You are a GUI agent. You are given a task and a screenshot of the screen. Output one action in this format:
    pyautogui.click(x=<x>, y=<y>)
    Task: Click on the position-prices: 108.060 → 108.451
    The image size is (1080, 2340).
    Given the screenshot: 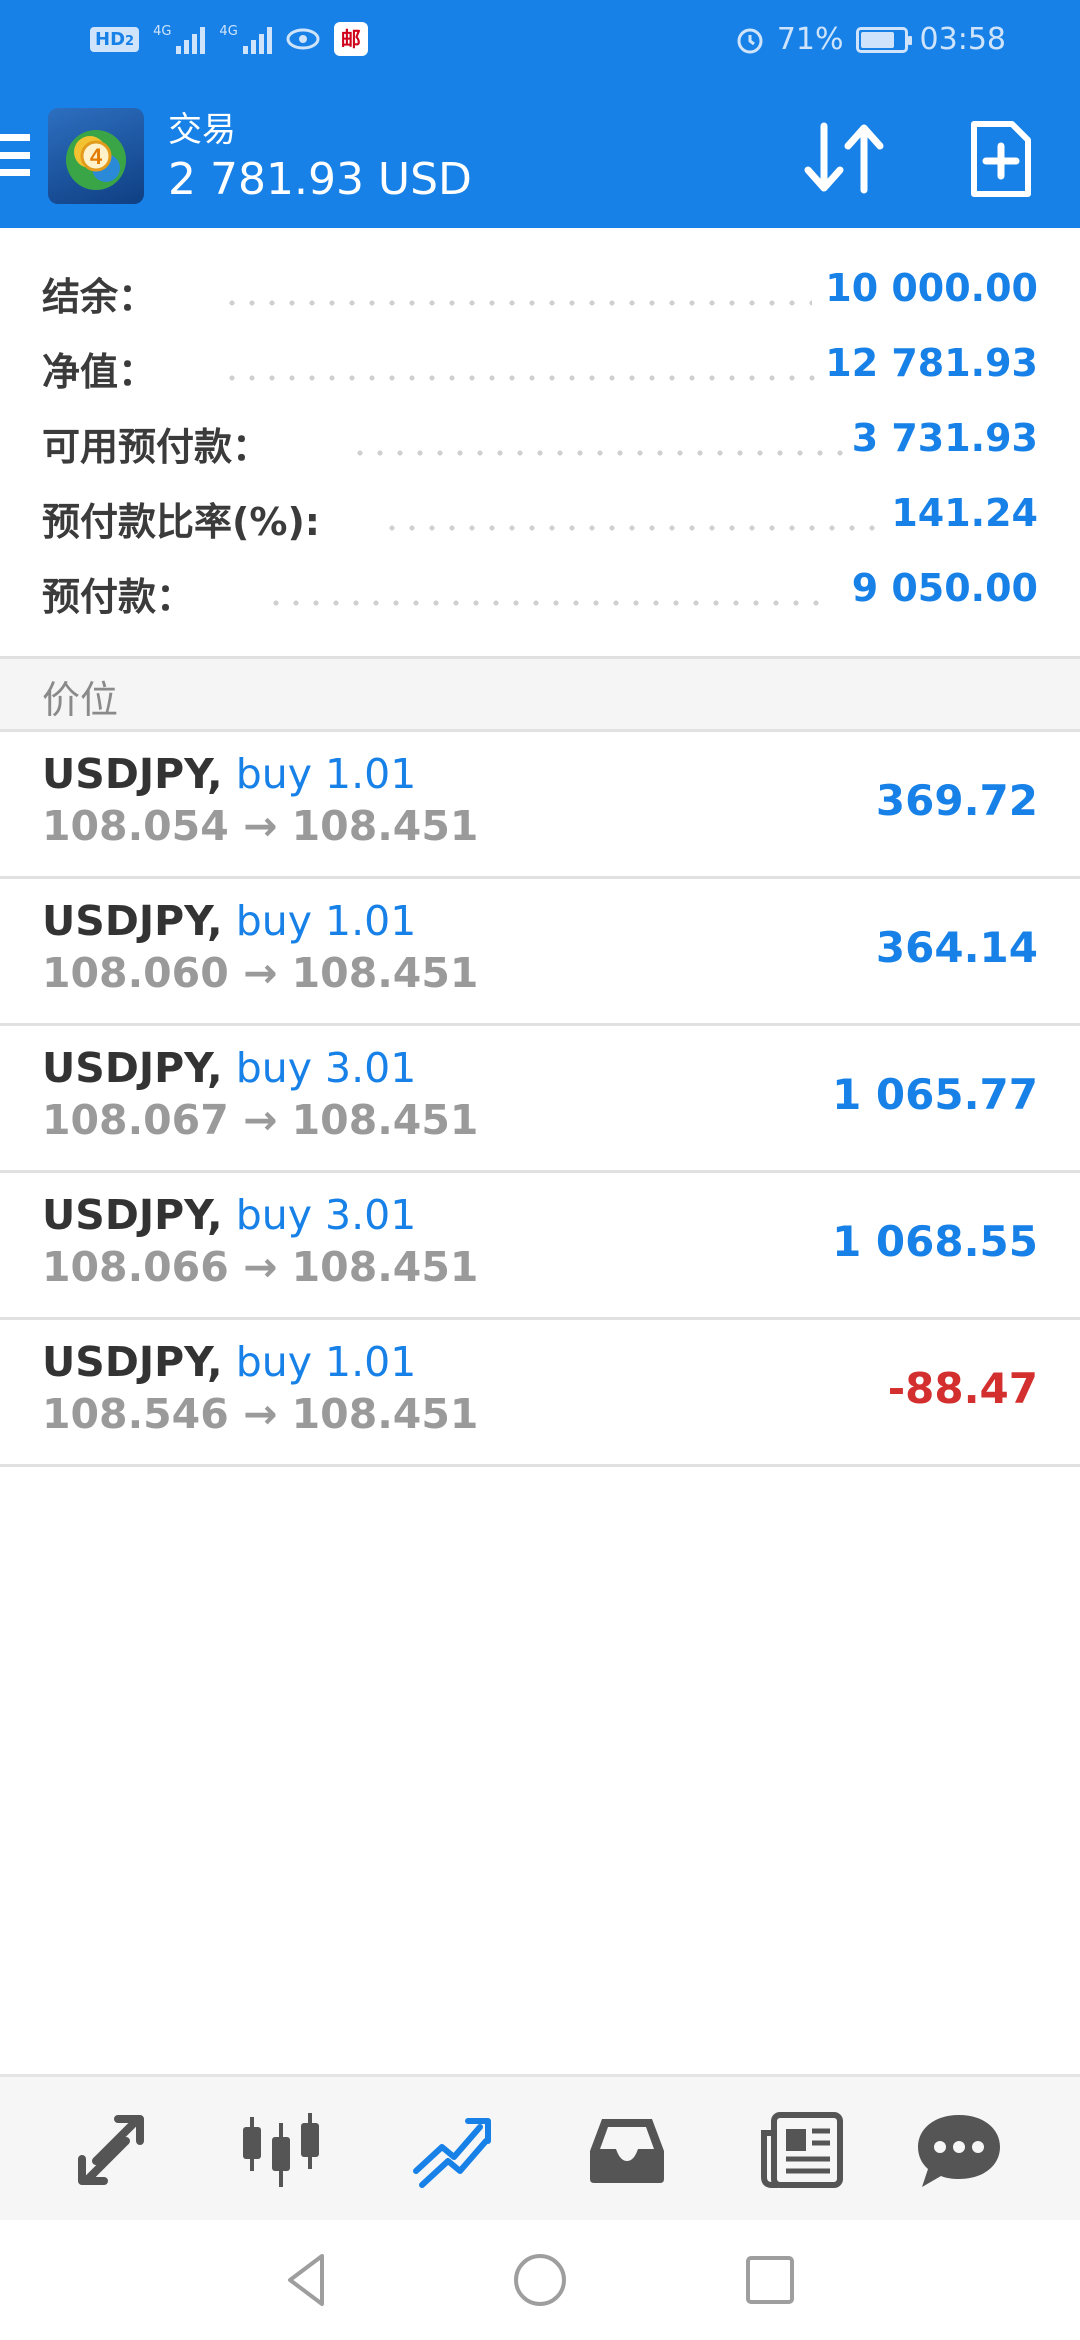 What is the action you would take?
    pyautogui.click(x=260, y=973)
    